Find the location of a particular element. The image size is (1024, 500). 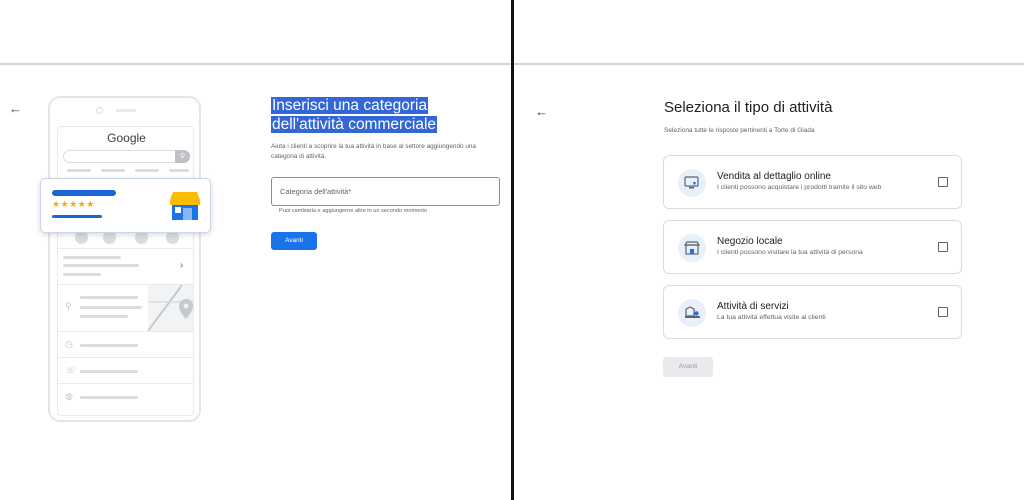

option-title: Vendita al dettaglio online is located at coordinates (774, 176).